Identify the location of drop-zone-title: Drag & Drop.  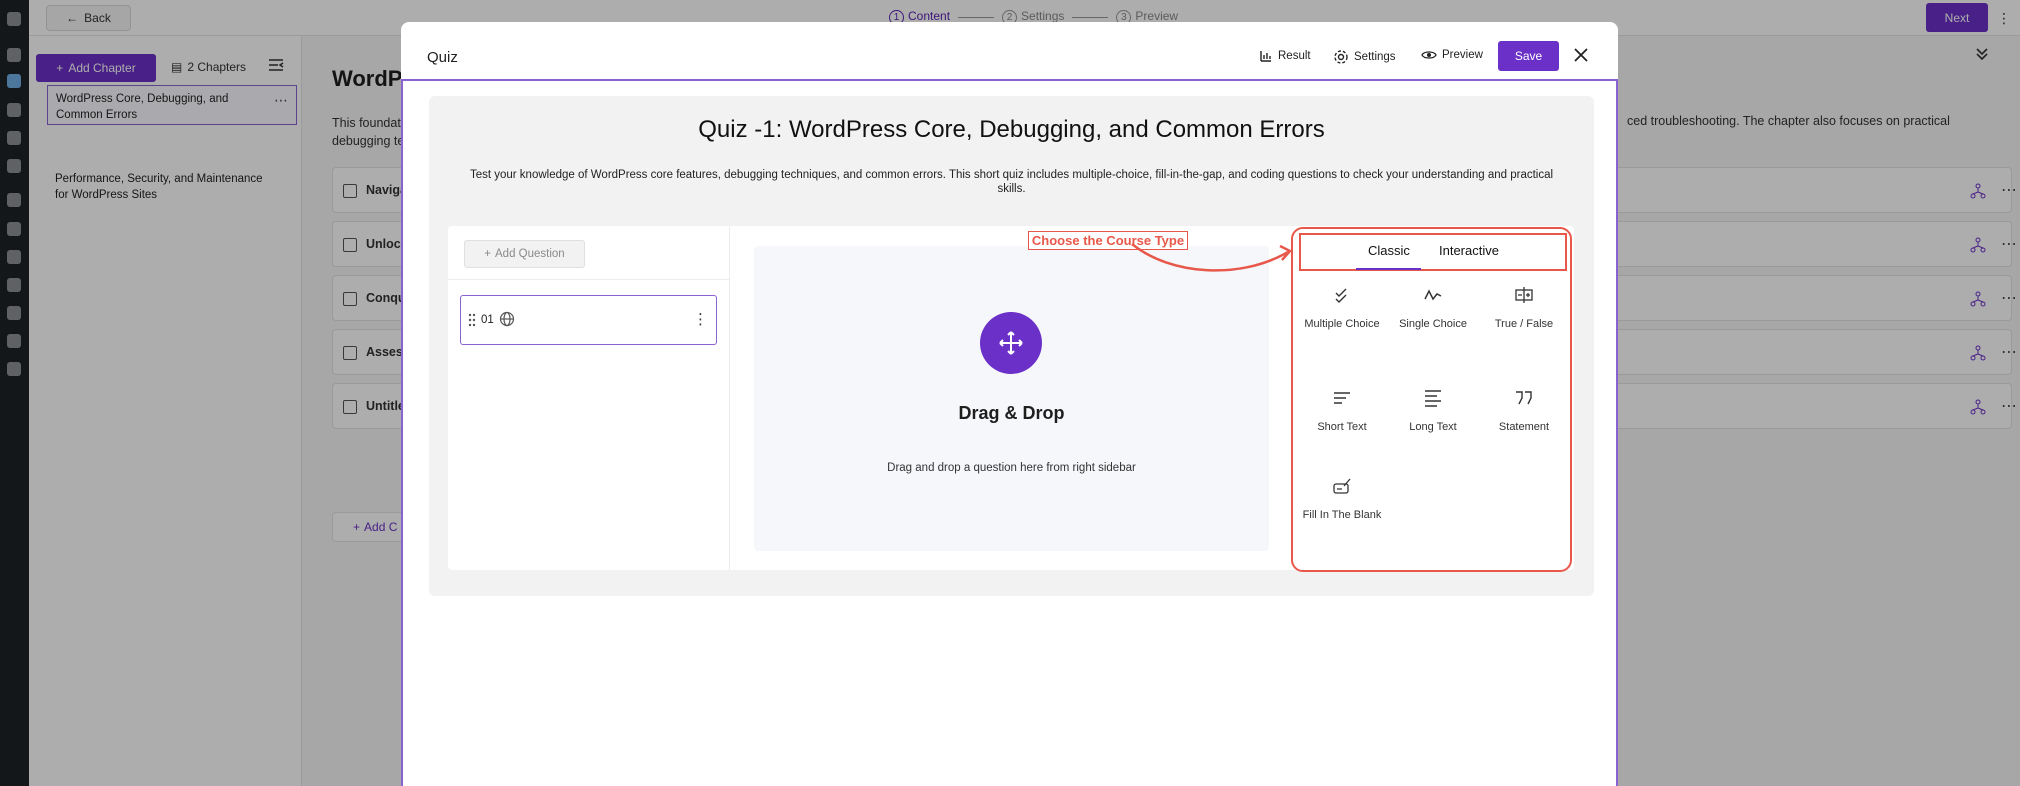
(1011, 413).